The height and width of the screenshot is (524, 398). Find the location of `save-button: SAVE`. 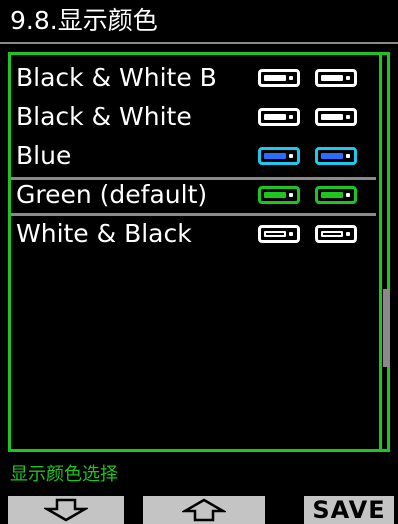

save-button: SAVE is located at coordinates (349, 510).